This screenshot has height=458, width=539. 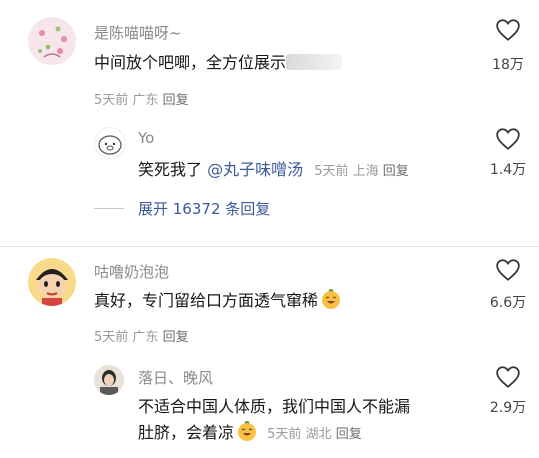 I want to click on reply-text-line: 肚脐，会着凉, so click(x=186, y=432).